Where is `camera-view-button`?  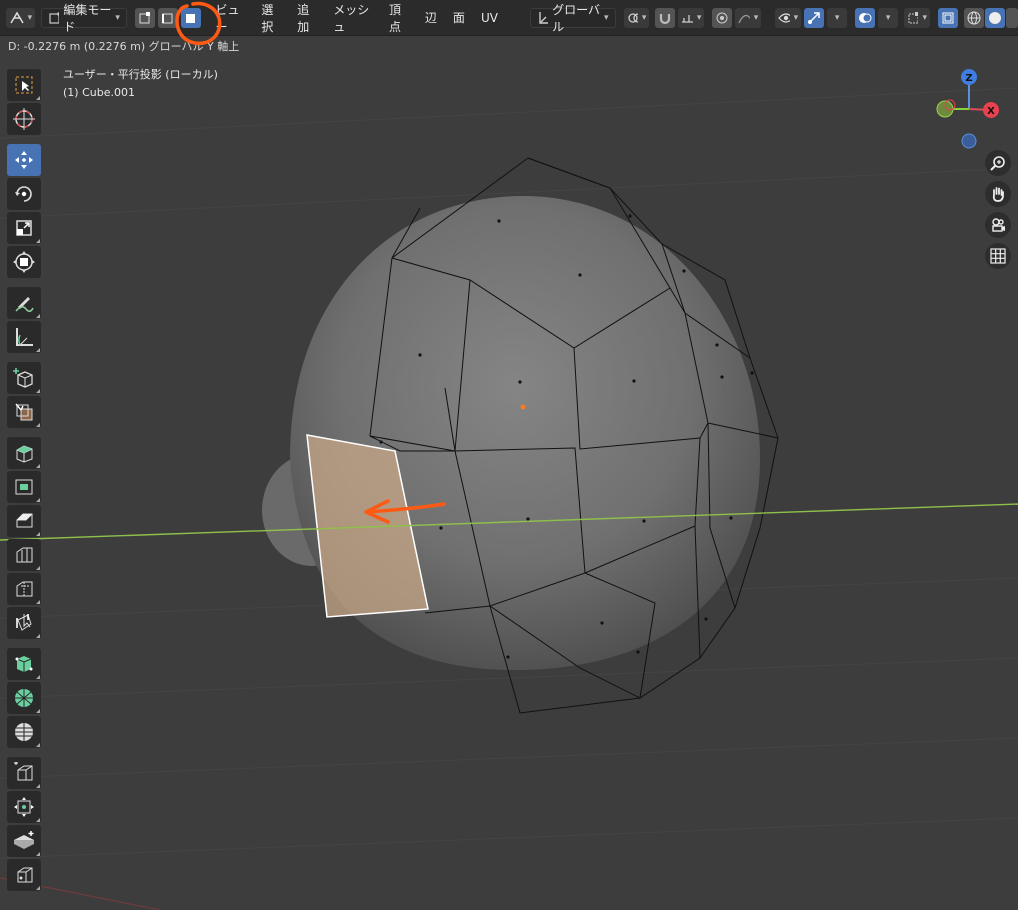
camera-view-button is located at coordinates (998, 225).